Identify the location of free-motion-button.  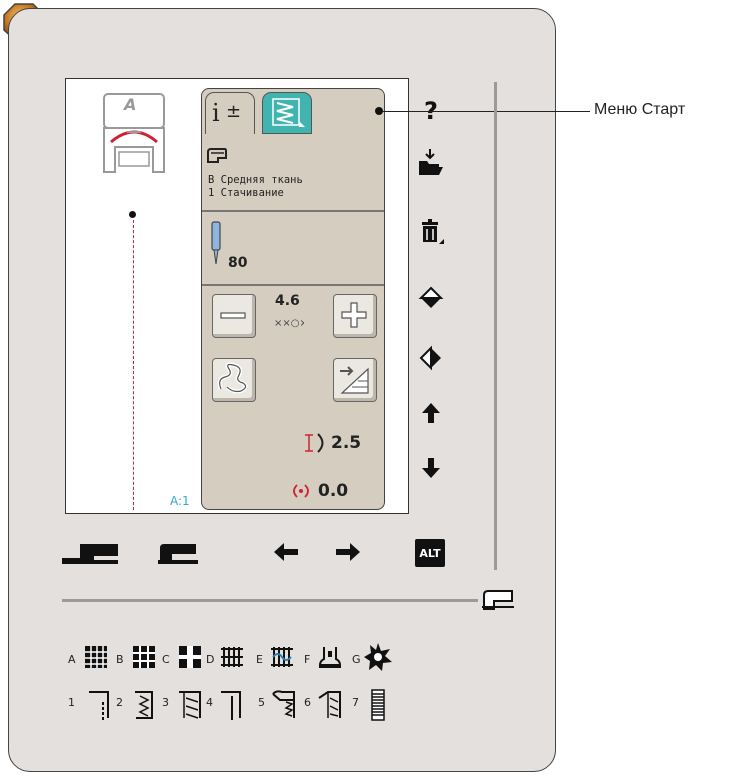
(234, 380).